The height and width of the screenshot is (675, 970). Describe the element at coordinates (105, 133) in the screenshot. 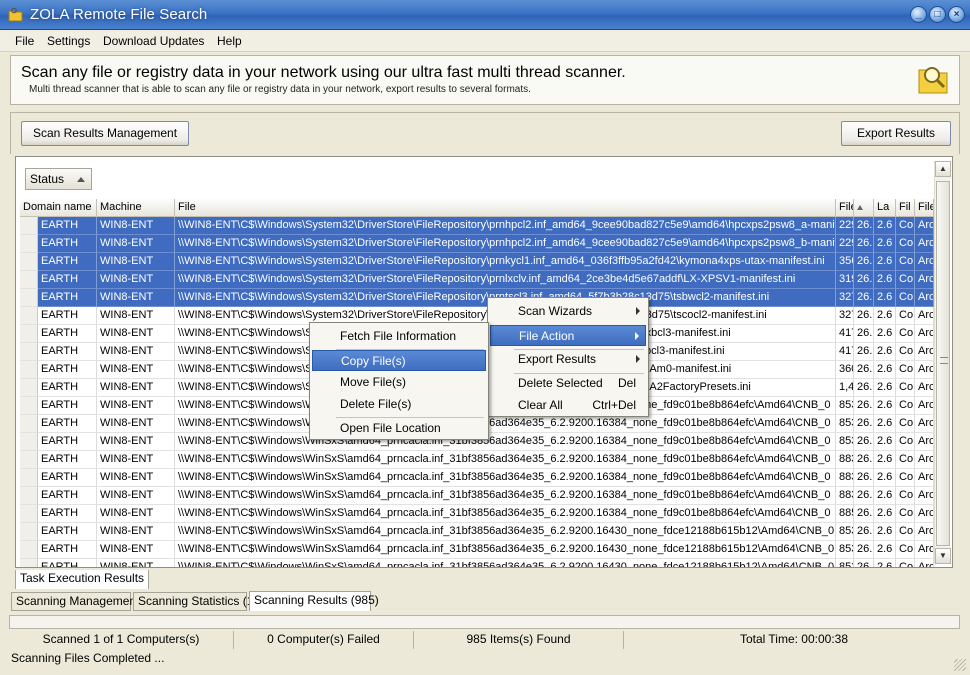

I see `scan-results-management-button: Scan Results Management` at that location.